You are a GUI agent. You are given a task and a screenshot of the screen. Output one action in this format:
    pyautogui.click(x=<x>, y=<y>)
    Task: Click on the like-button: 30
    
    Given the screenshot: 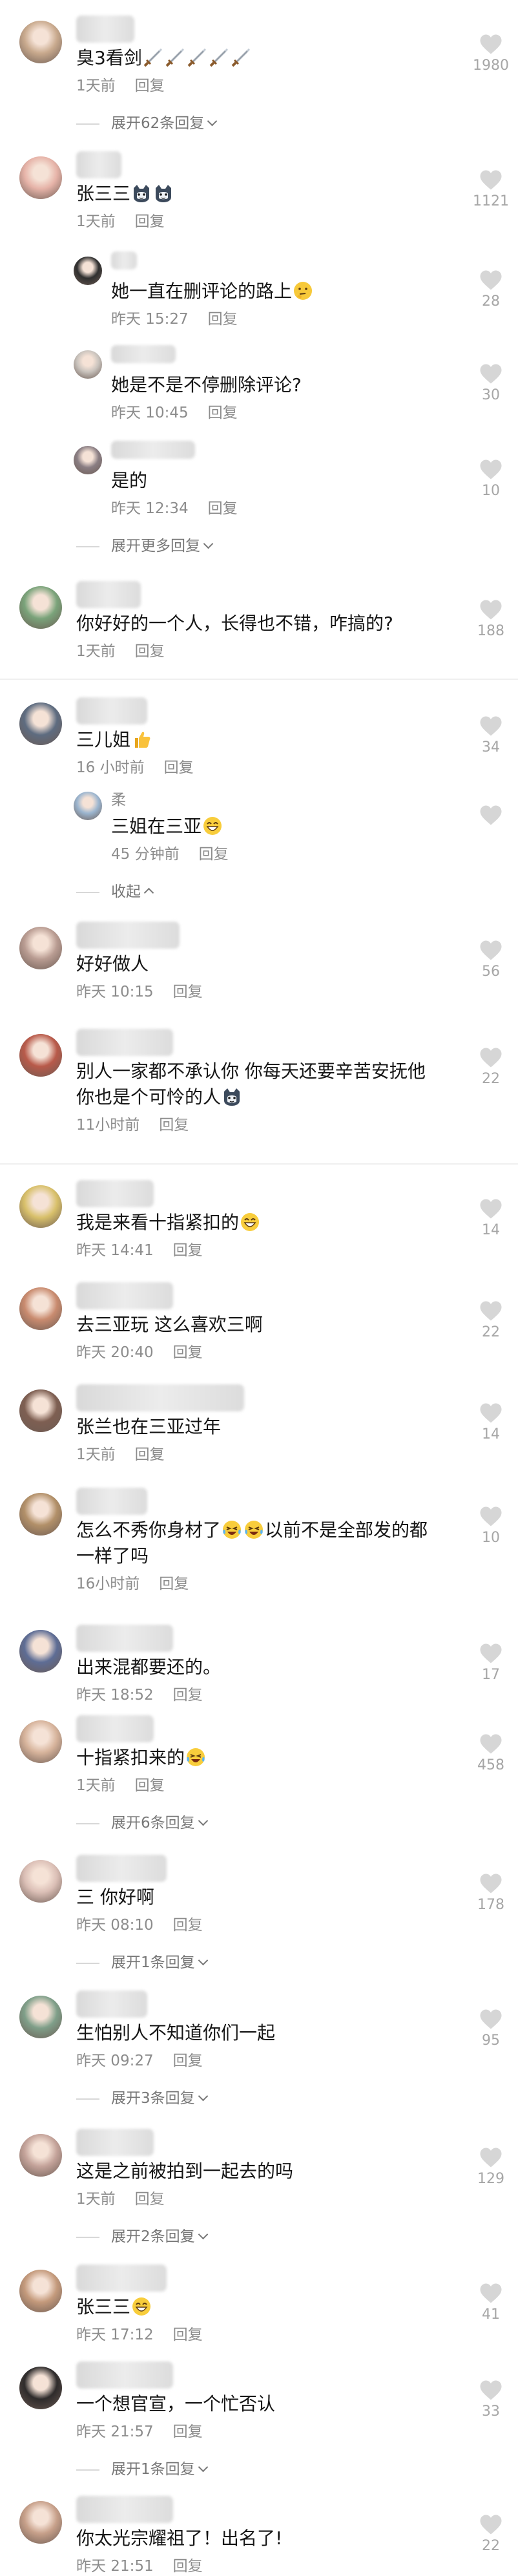 What is the action you would take?
    pyautogui.click(x=490, y=383)
    